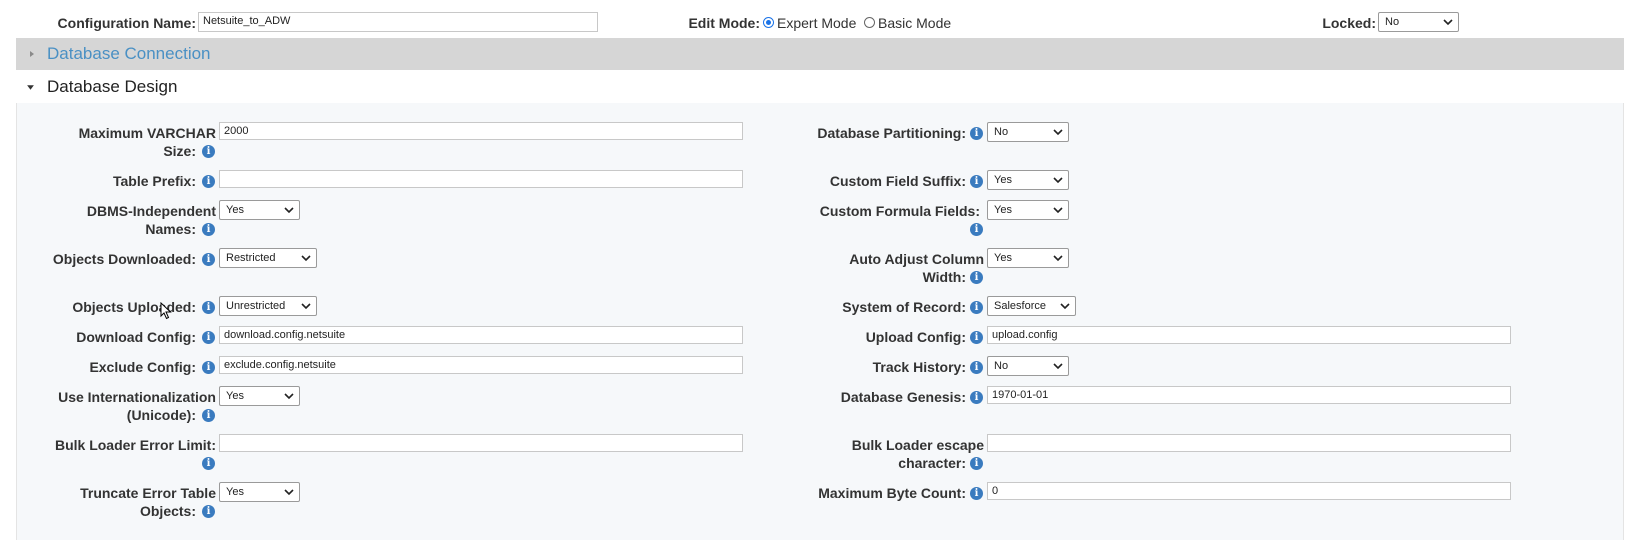 Image resolution: width=1640 pixels, height=540 pixels. What do you see at coordinates (481, 335) in the screenshot?
I see `download-config-input: download.config.netsuite` at bounding box center [481, 335].